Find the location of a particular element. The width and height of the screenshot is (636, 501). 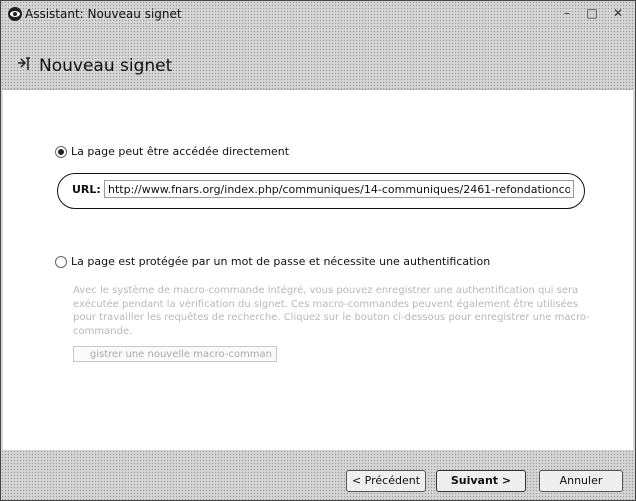

minimize-icon: – is located at coordinates (567, 13).